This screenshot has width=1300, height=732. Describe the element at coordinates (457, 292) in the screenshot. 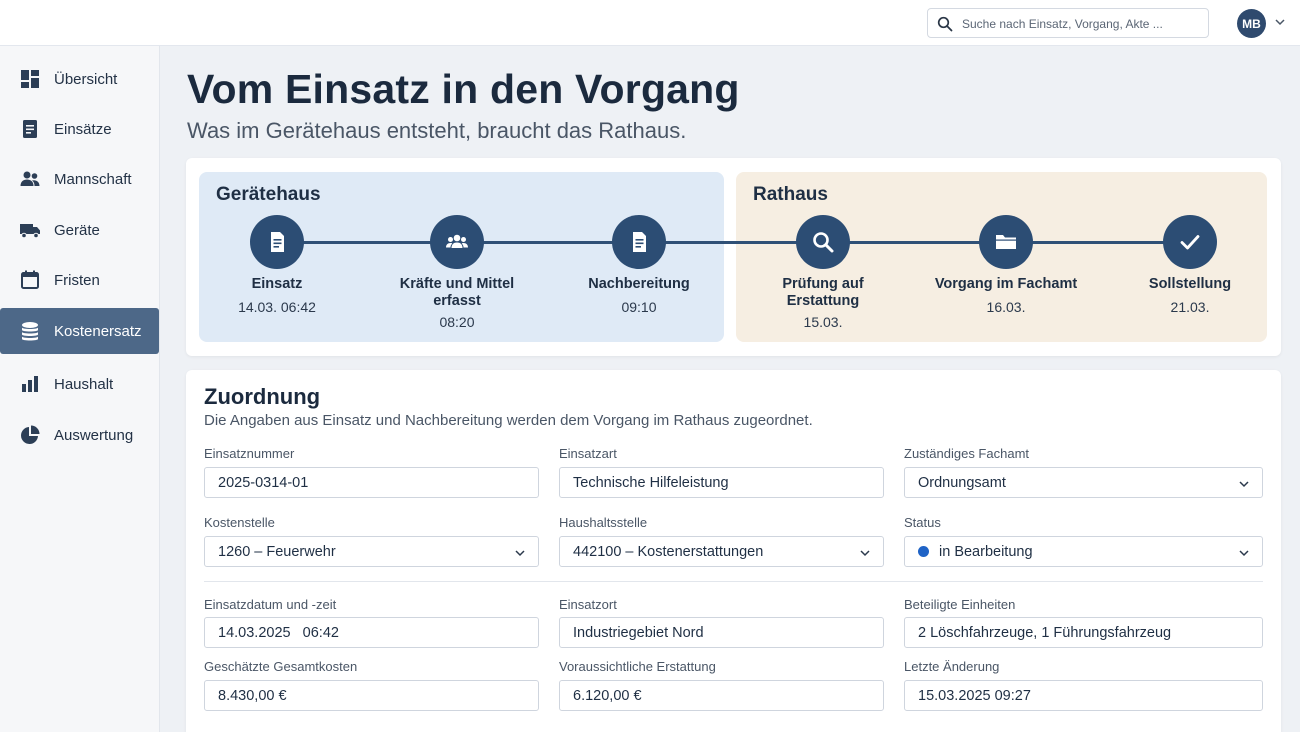

I see `step-label: Kräfte und Mittel erfasst` at that location.